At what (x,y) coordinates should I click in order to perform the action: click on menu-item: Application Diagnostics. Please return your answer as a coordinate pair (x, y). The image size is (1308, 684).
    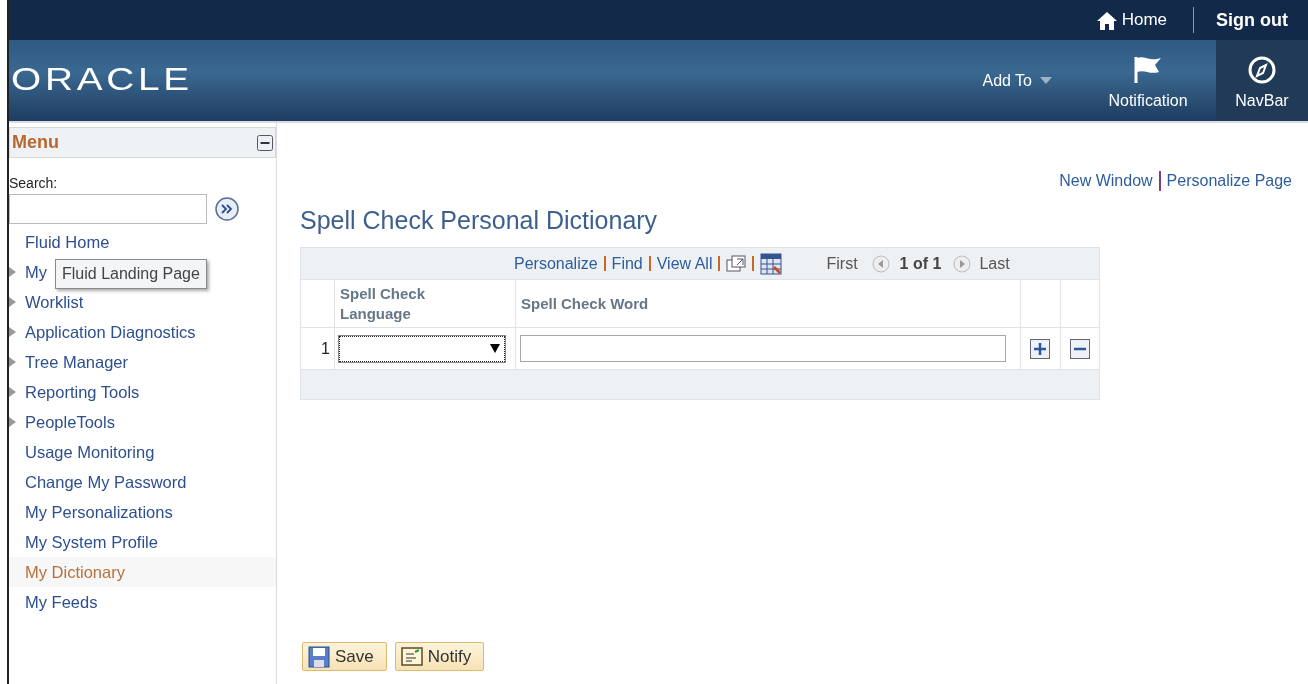
    Looking at the image, I should click on (142, 332).